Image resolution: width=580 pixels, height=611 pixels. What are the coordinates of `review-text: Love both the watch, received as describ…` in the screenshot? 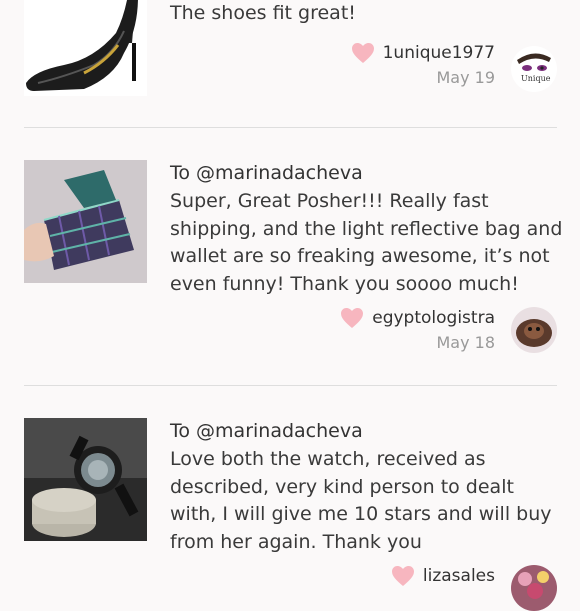 It's located at (361, 500).